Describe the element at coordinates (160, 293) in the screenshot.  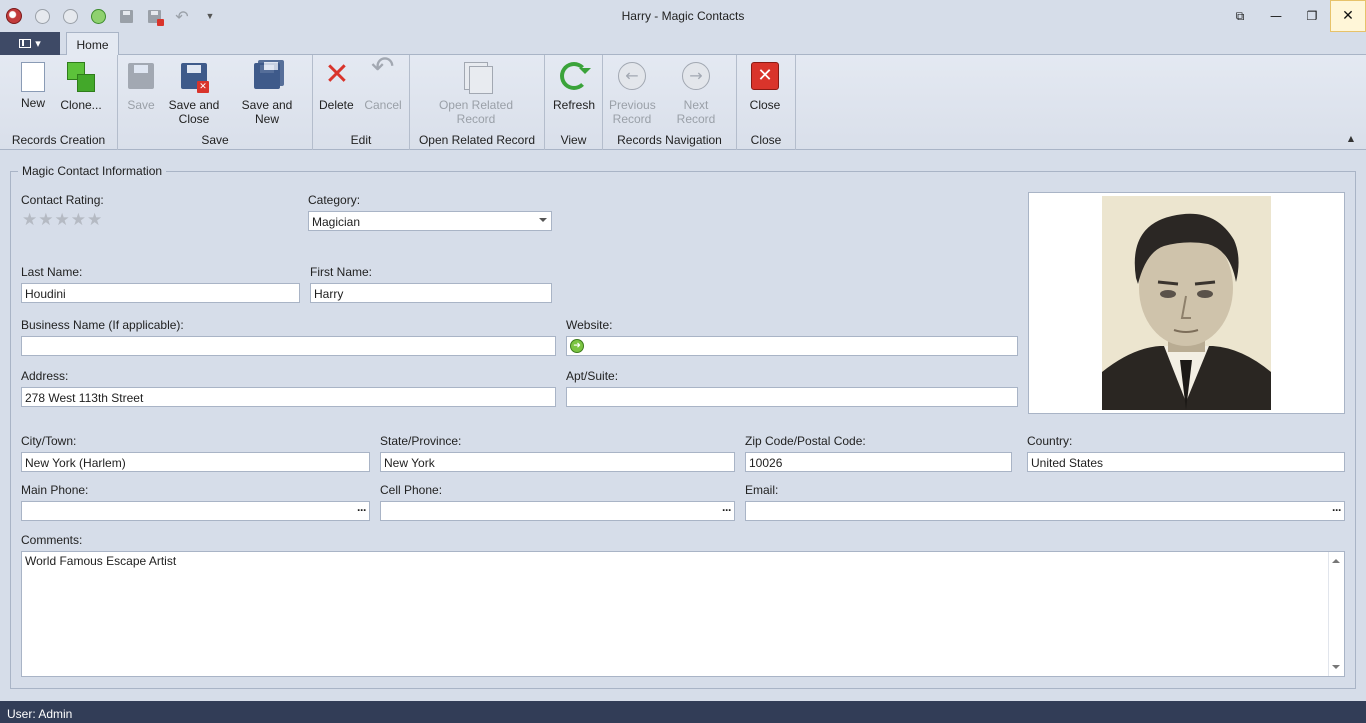
I see `last-name-field: Houdini` at that location.